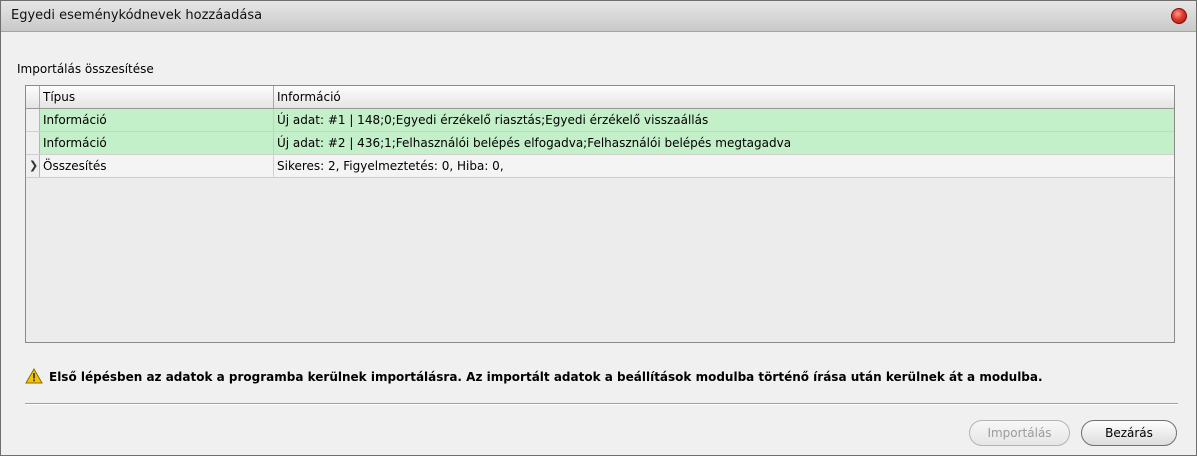 The width and height of the screenshot is (1197, 456). I want to click on row-indicator-header, so click(33, 97).